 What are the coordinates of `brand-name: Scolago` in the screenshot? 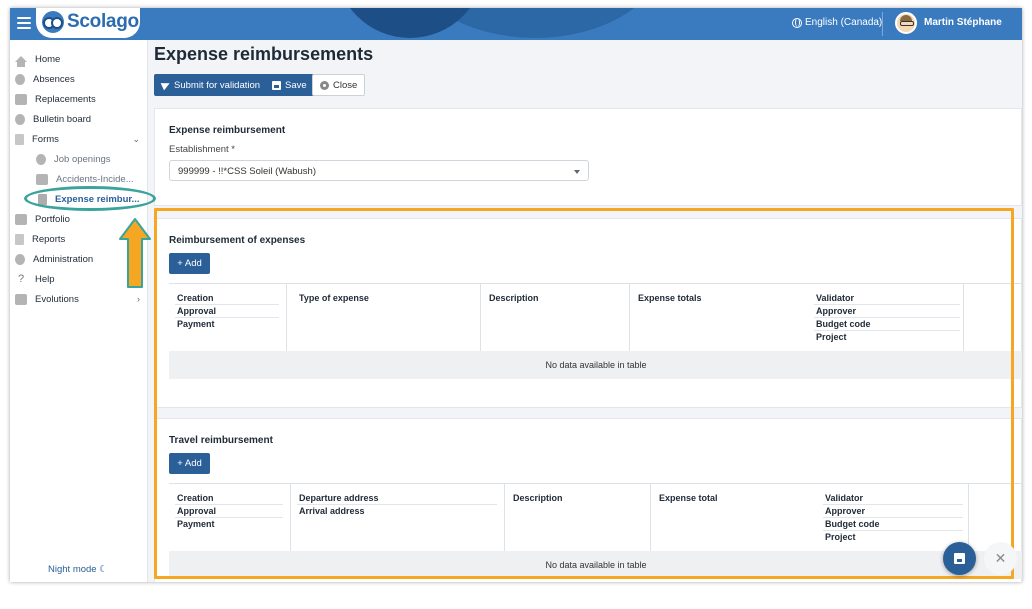 It's located at (103, 21).